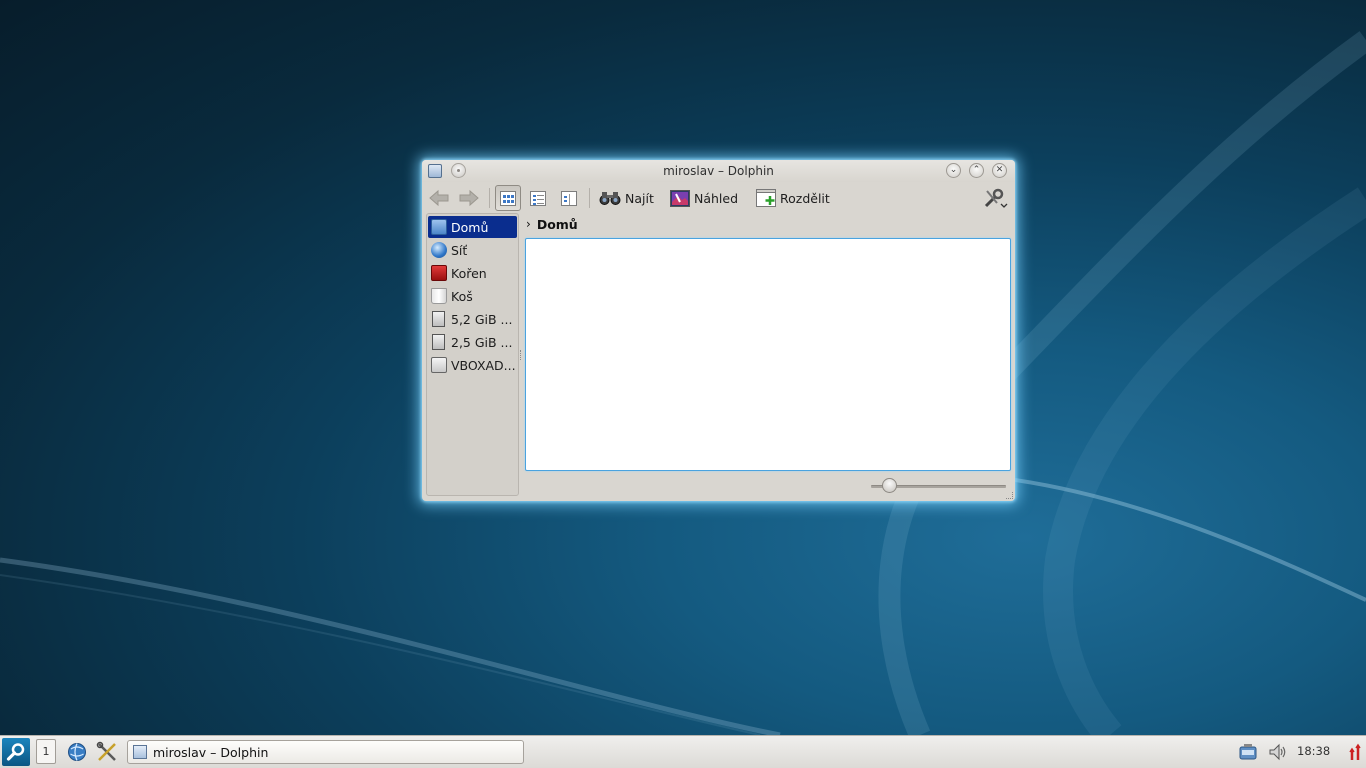  I want to click on volume-control, so click(1277, 752).